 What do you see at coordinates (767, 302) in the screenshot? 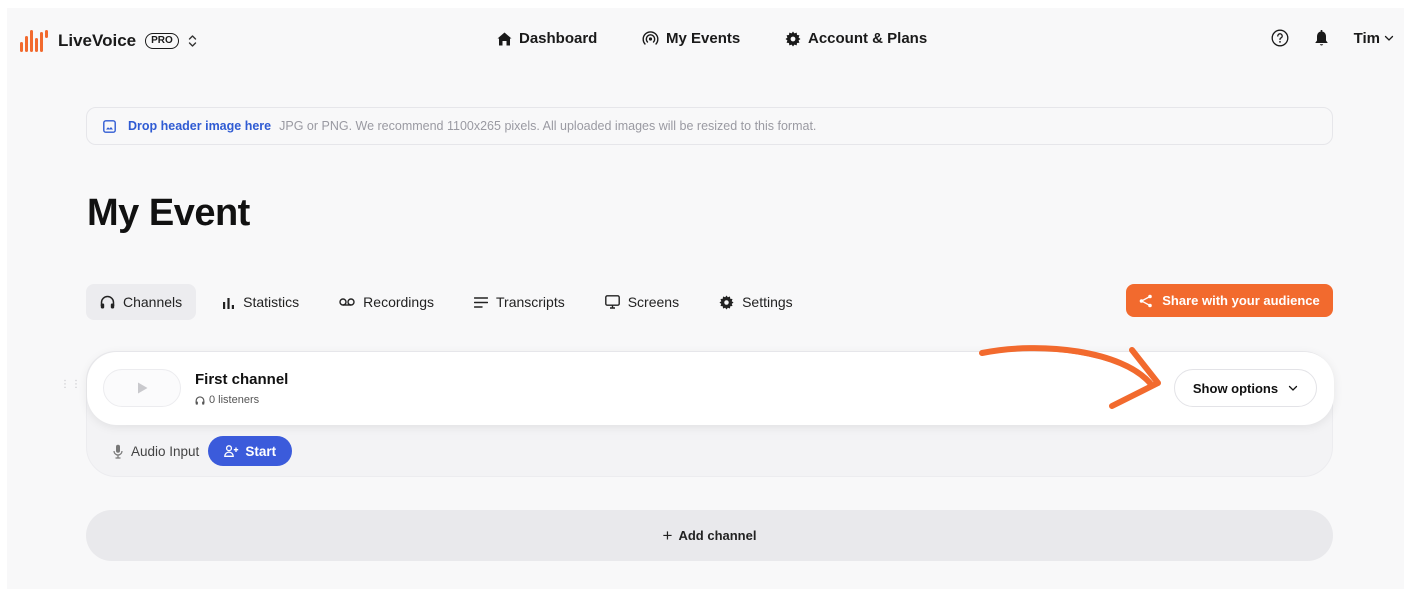
I see `tab-settings-label: Settings` at bounding box center [767, 302].